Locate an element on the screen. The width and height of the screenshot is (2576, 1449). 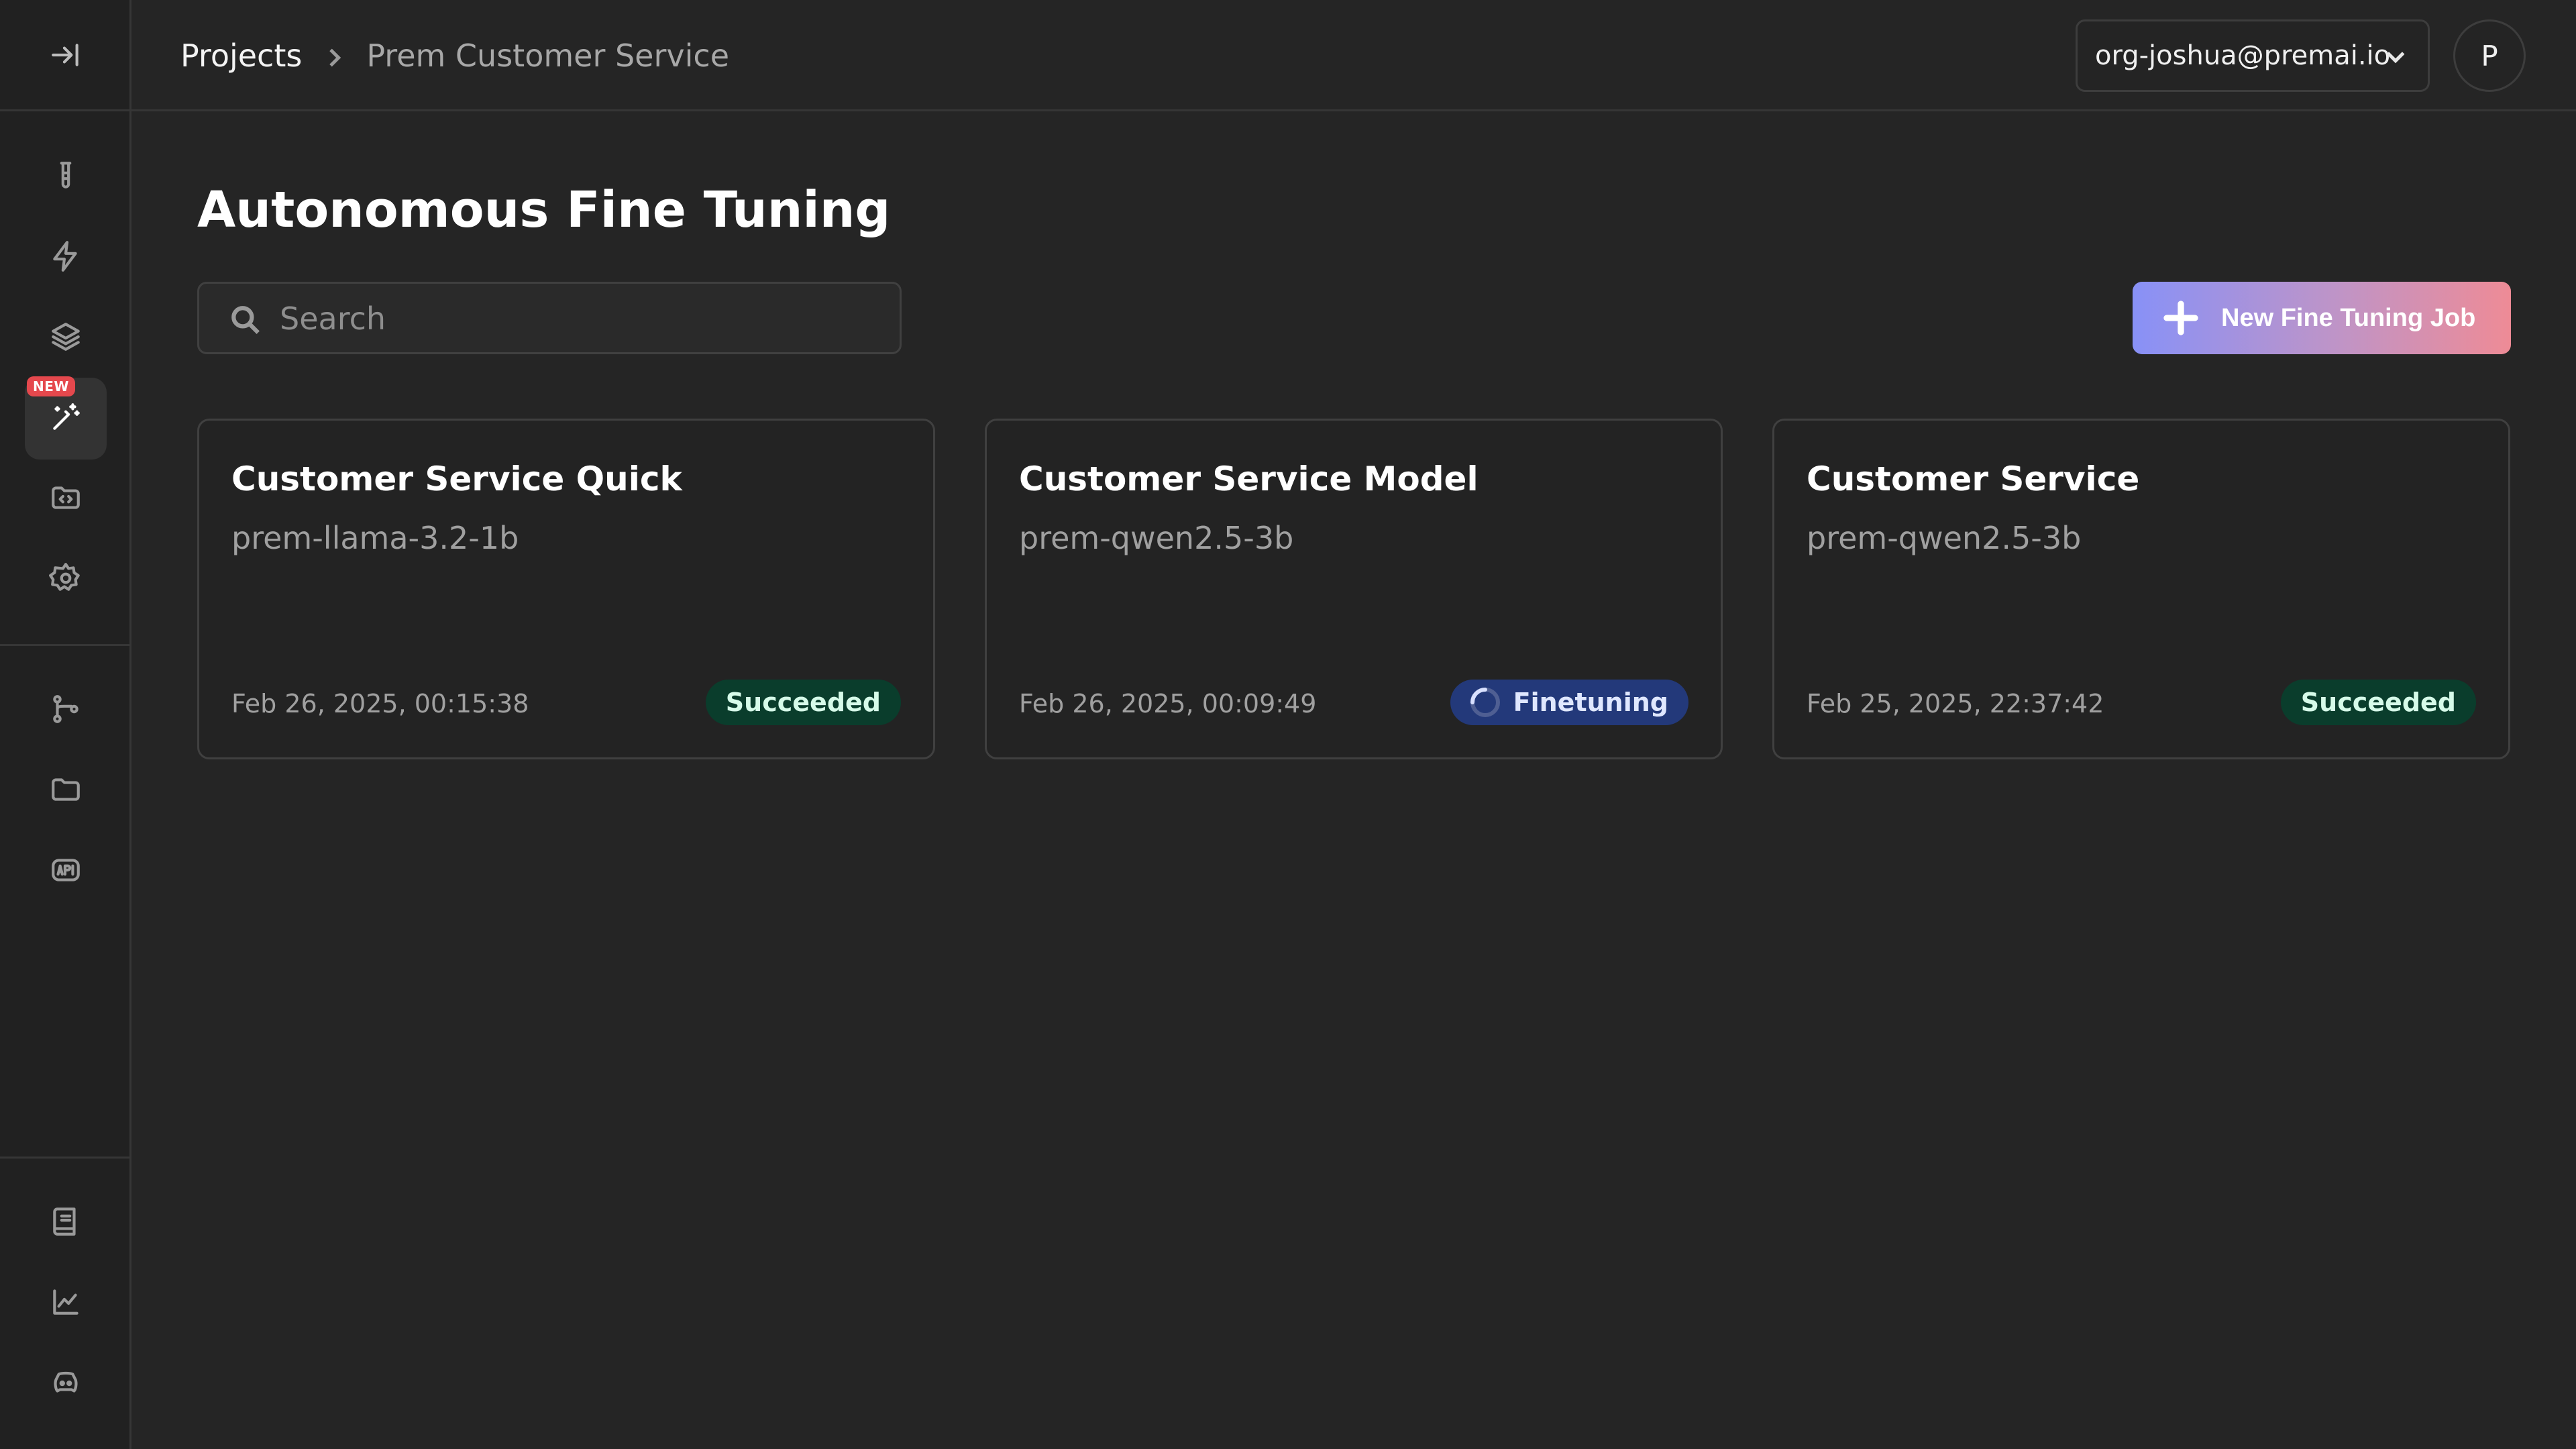
breadcrumb-projects-link: Projects is located at coordinates (241, 56).